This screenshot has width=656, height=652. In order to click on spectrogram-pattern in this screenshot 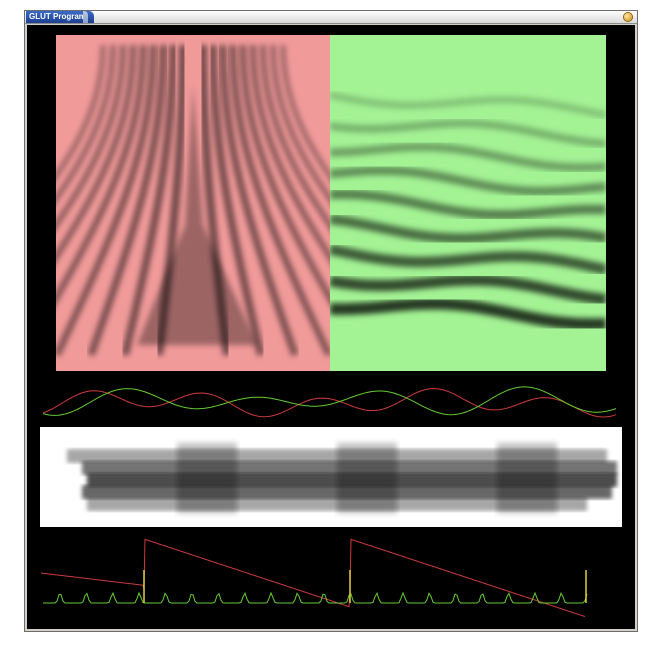, I will do `click(342, 478)`.